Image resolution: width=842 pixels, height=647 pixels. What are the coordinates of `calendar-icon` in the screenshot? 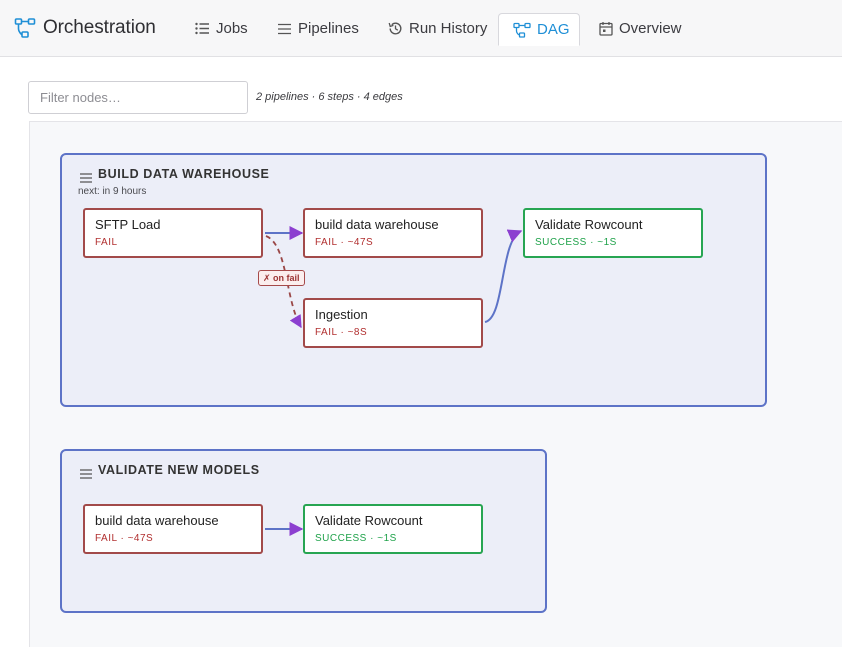 It's located at (609, 28).